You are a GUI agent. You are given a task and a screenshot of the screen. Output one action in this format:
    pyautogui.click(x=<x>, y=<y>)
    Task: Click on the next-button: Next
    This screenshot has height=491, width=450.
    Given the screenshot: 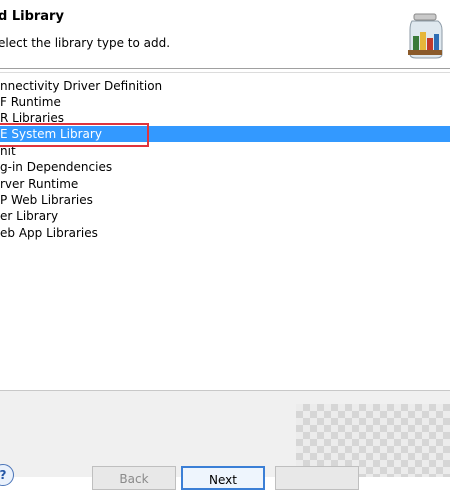 What is the action you would take?
    pyautogui.click(x=223, y=478)
    